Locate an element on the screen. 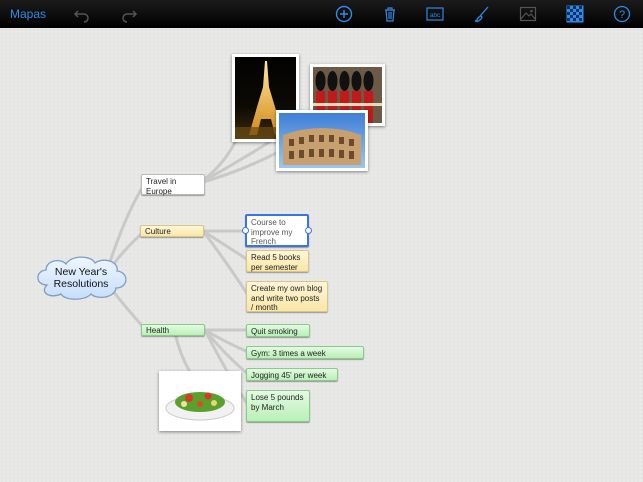  node-quit-smoking: Quit smoking is located at coordinates (278, 330).